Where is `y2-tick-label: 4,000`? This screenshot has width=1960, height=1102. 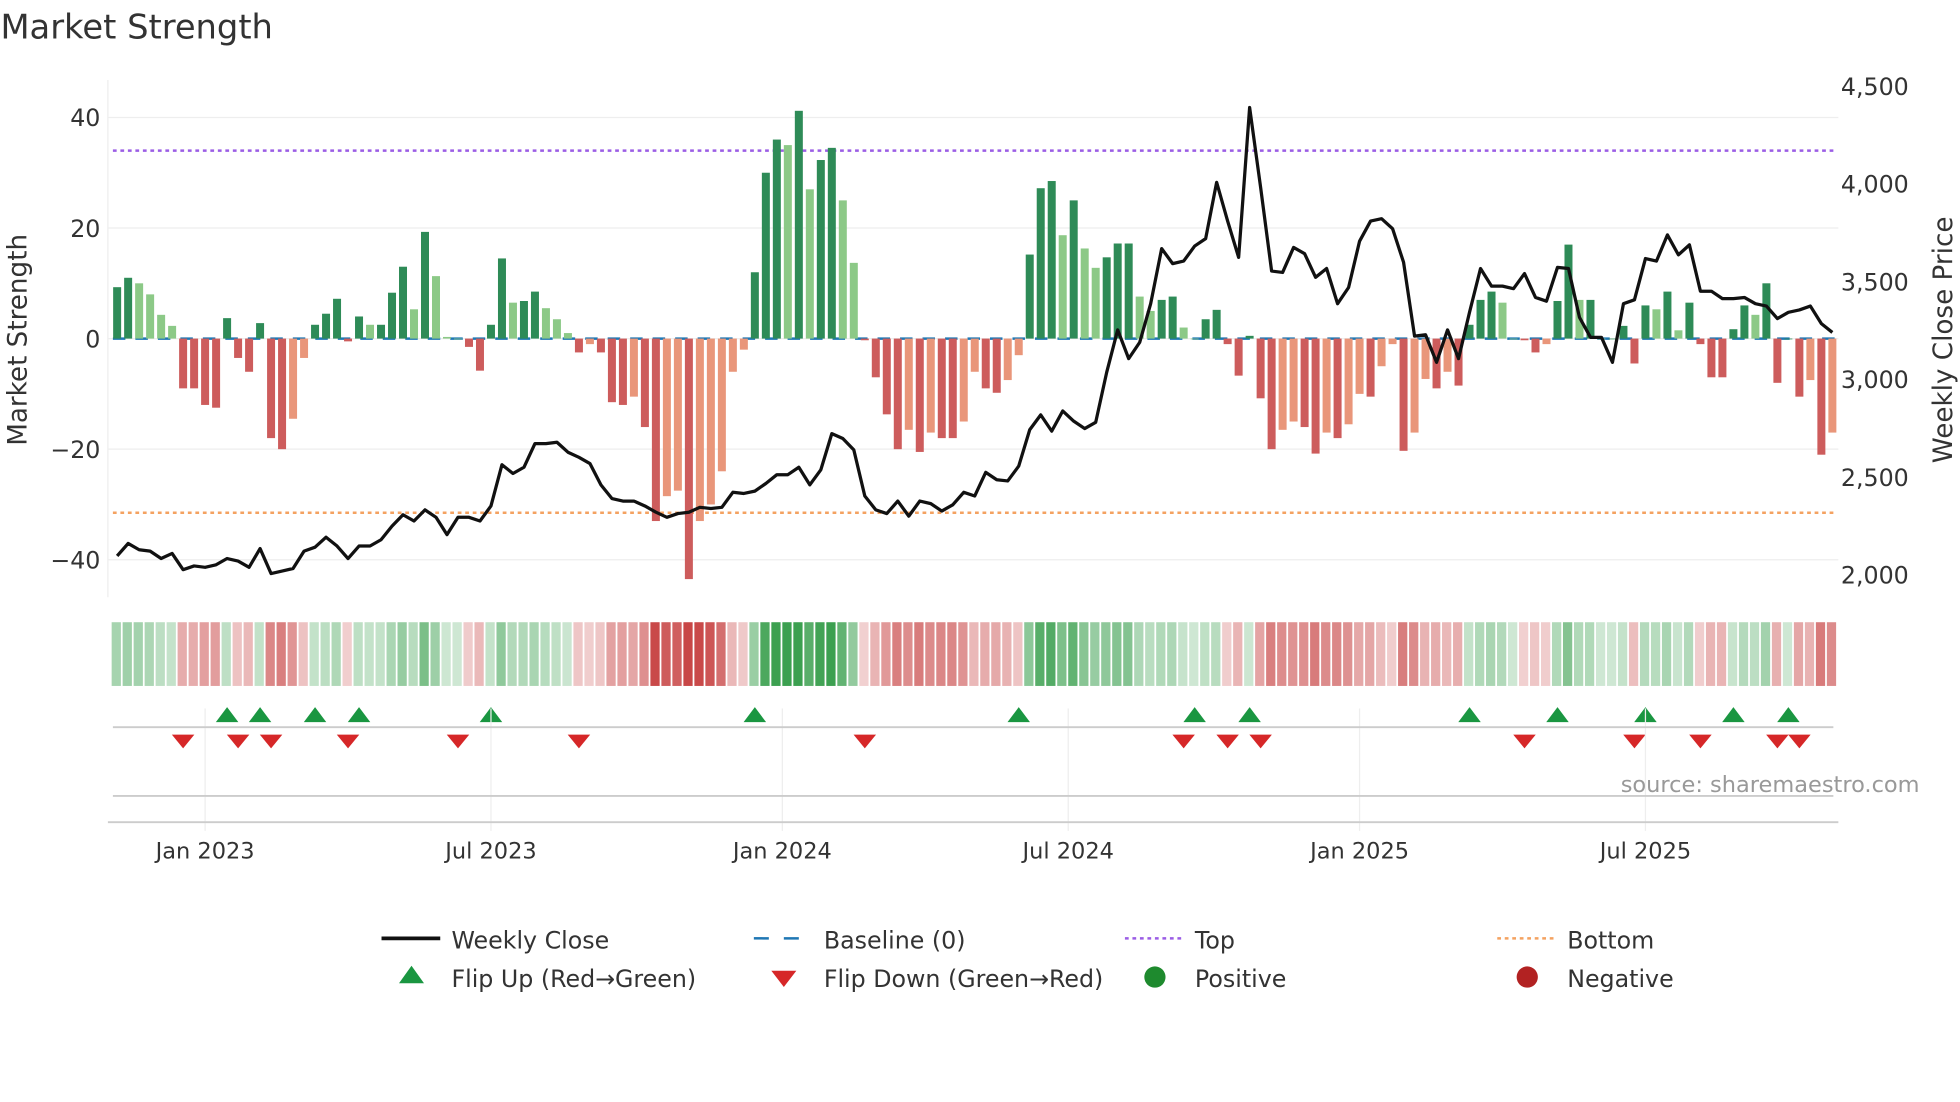
y2-tick-label: 4,000 is located at coordinates (1875, 185).